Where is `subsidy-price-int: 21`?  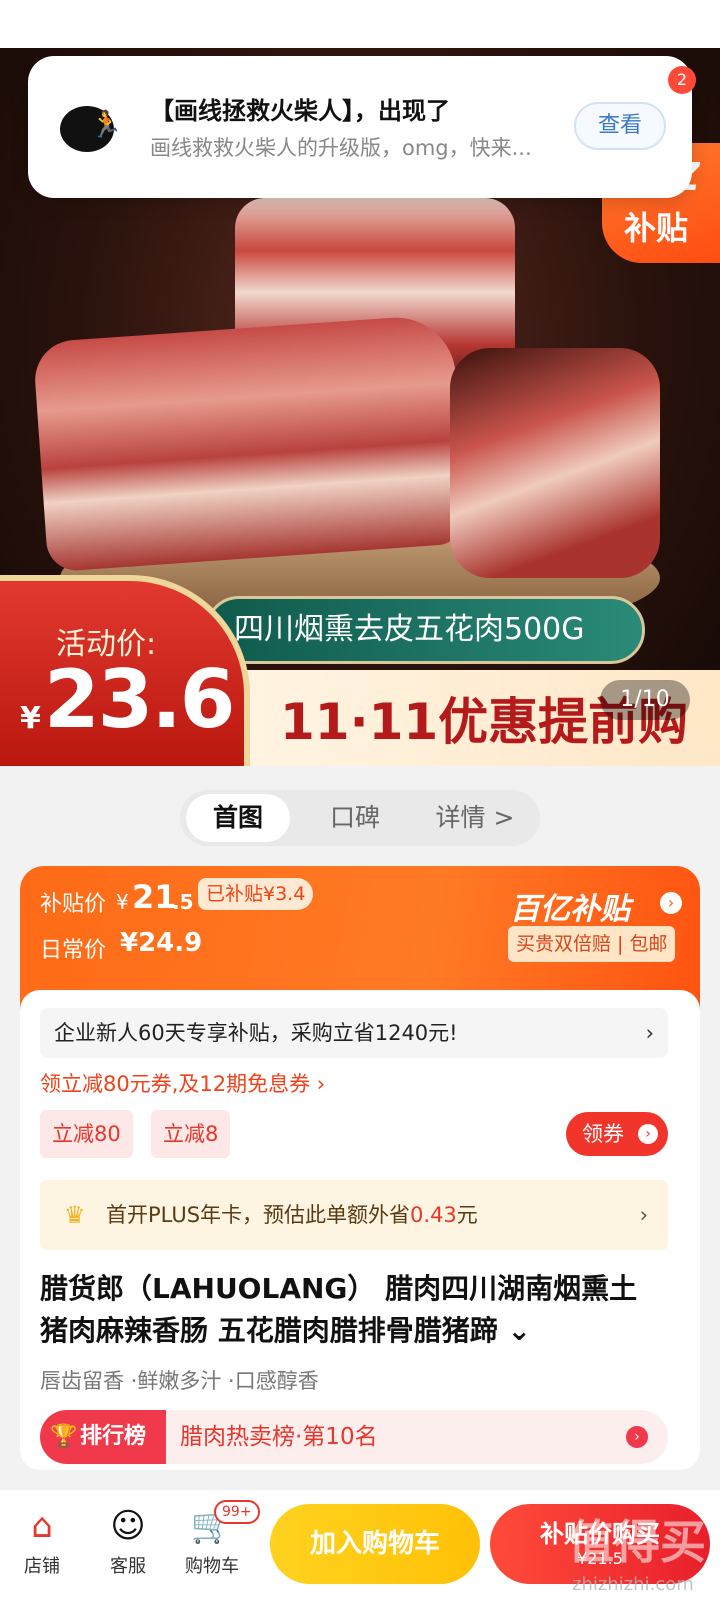 subsidy-price-int: 21 is located at coordinates (154, 897).